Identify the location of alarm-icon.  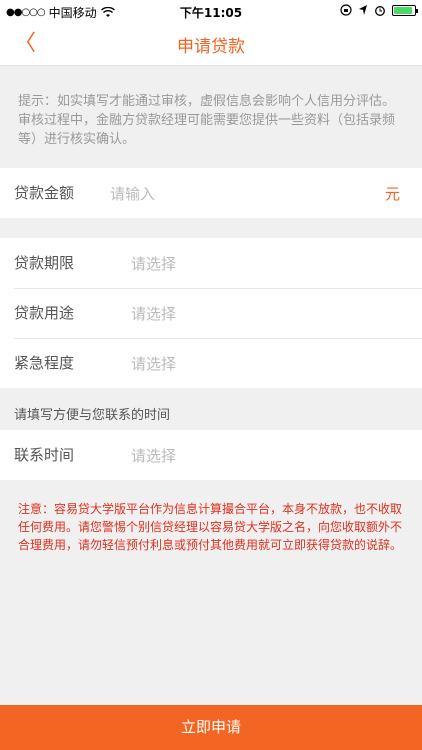
(380, 11).